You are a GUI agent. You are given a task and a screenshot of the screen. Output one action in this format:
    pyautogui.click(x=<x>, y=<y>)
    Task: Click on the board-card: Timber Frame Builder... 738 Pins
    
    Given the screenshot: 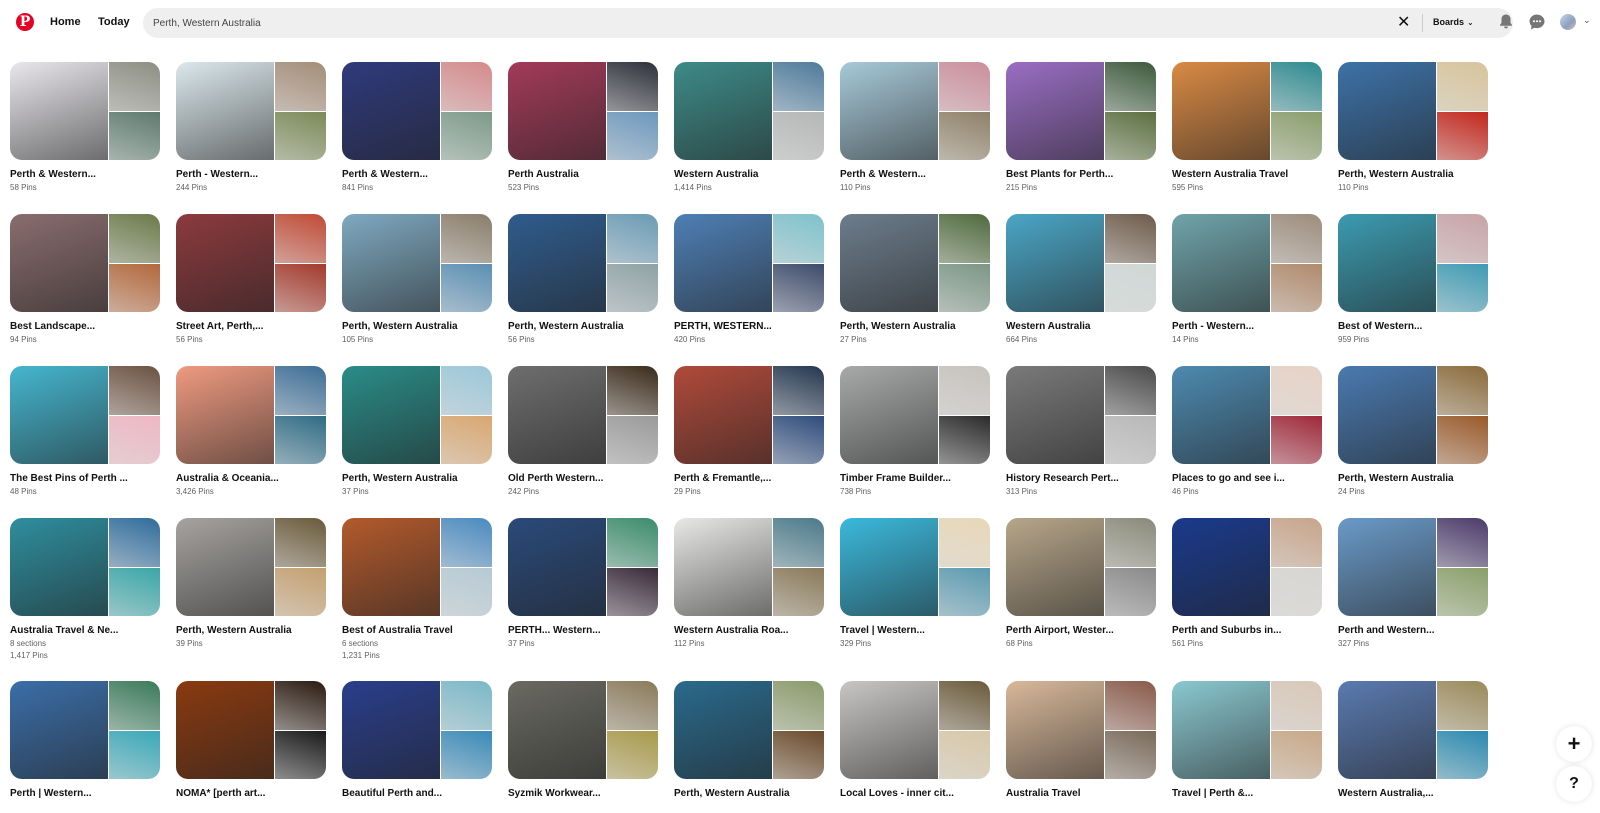 What is the action you would take?
    pyautogui.click(x=915, y=431)
    